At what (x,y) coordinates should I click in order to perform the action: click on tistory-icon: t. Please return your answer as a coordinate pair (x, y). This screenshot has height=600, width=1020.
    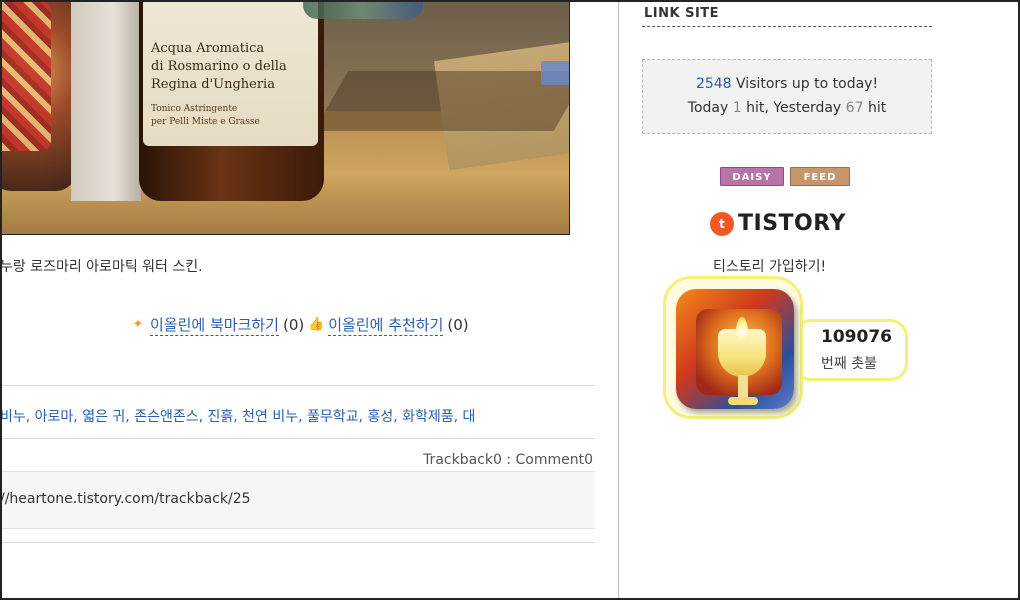
    Looking at the image, I should click on (722, 223).